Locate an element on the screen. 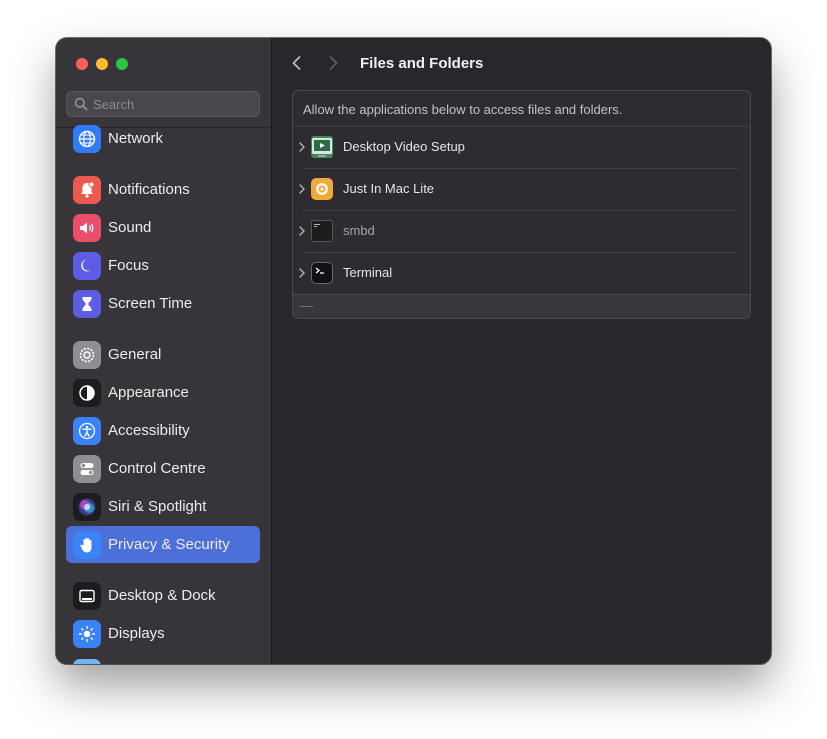 Image resolution: width=827 pixels, height=739 pixels. sidebar-item-label: Focus is located at coordinates (128, 265).